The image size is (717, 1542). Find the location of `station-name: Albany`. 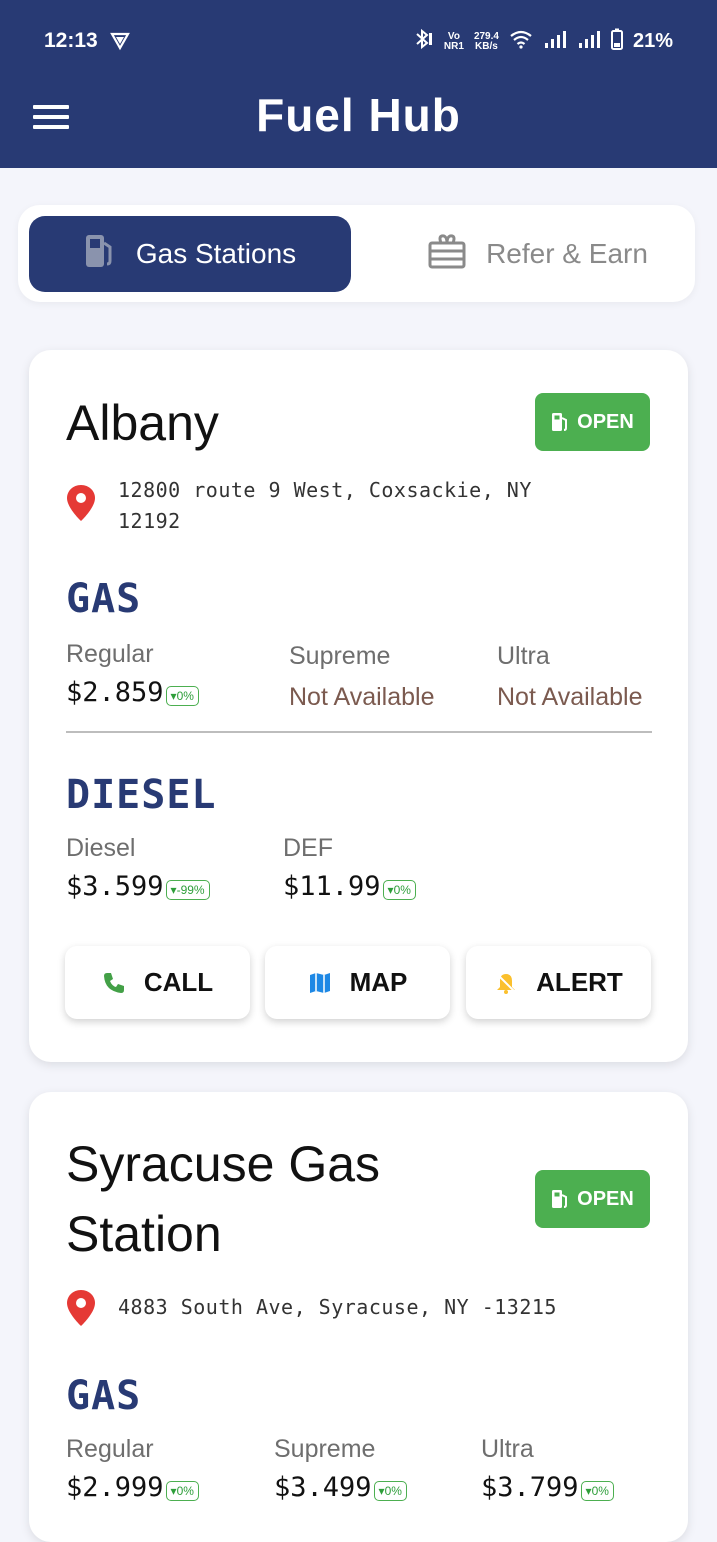

station-name: Albany is located at coordinates (142, 423).